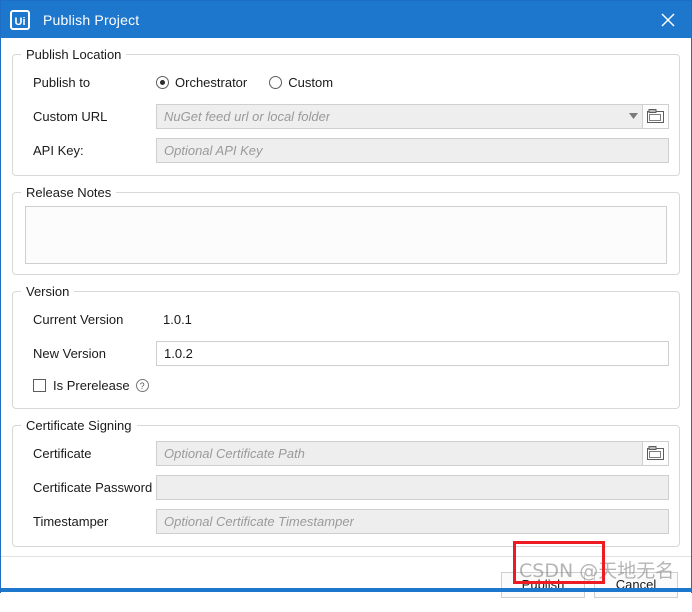 The image size is (692, 612). I want to click on radio-orchestrator: Orchestrator, so click(201, 82).